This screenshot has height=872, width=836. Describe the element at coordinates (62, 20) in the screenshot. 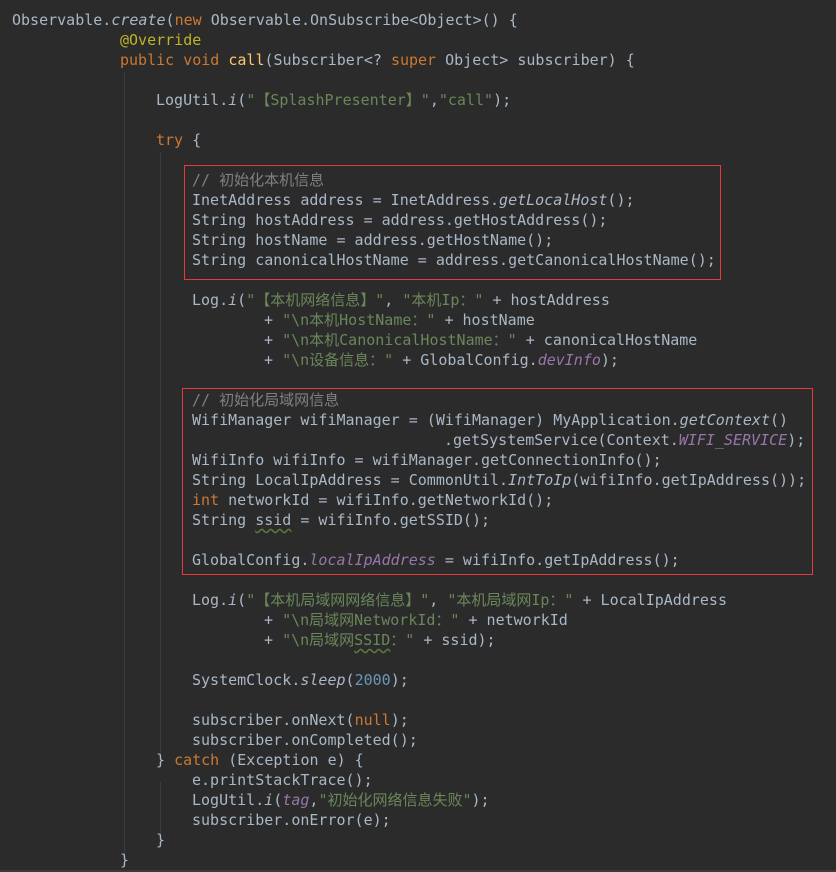

I see `code-token: Observable.` at that location.